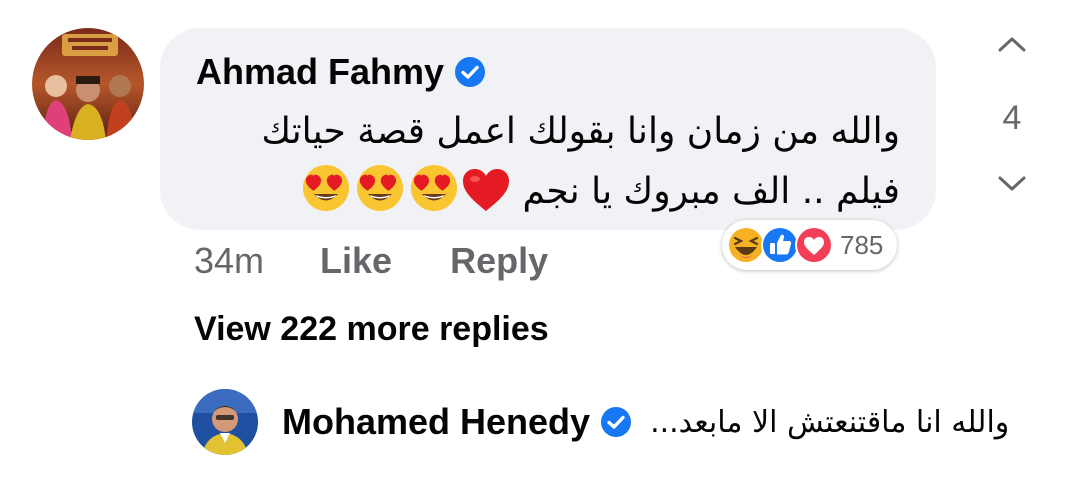 The height and width of the screenshot is (484, 1080). What do you see at coordinates (356, 261) in the screenshot?
I see `like-button: Like` at bounding box center [356, 261].